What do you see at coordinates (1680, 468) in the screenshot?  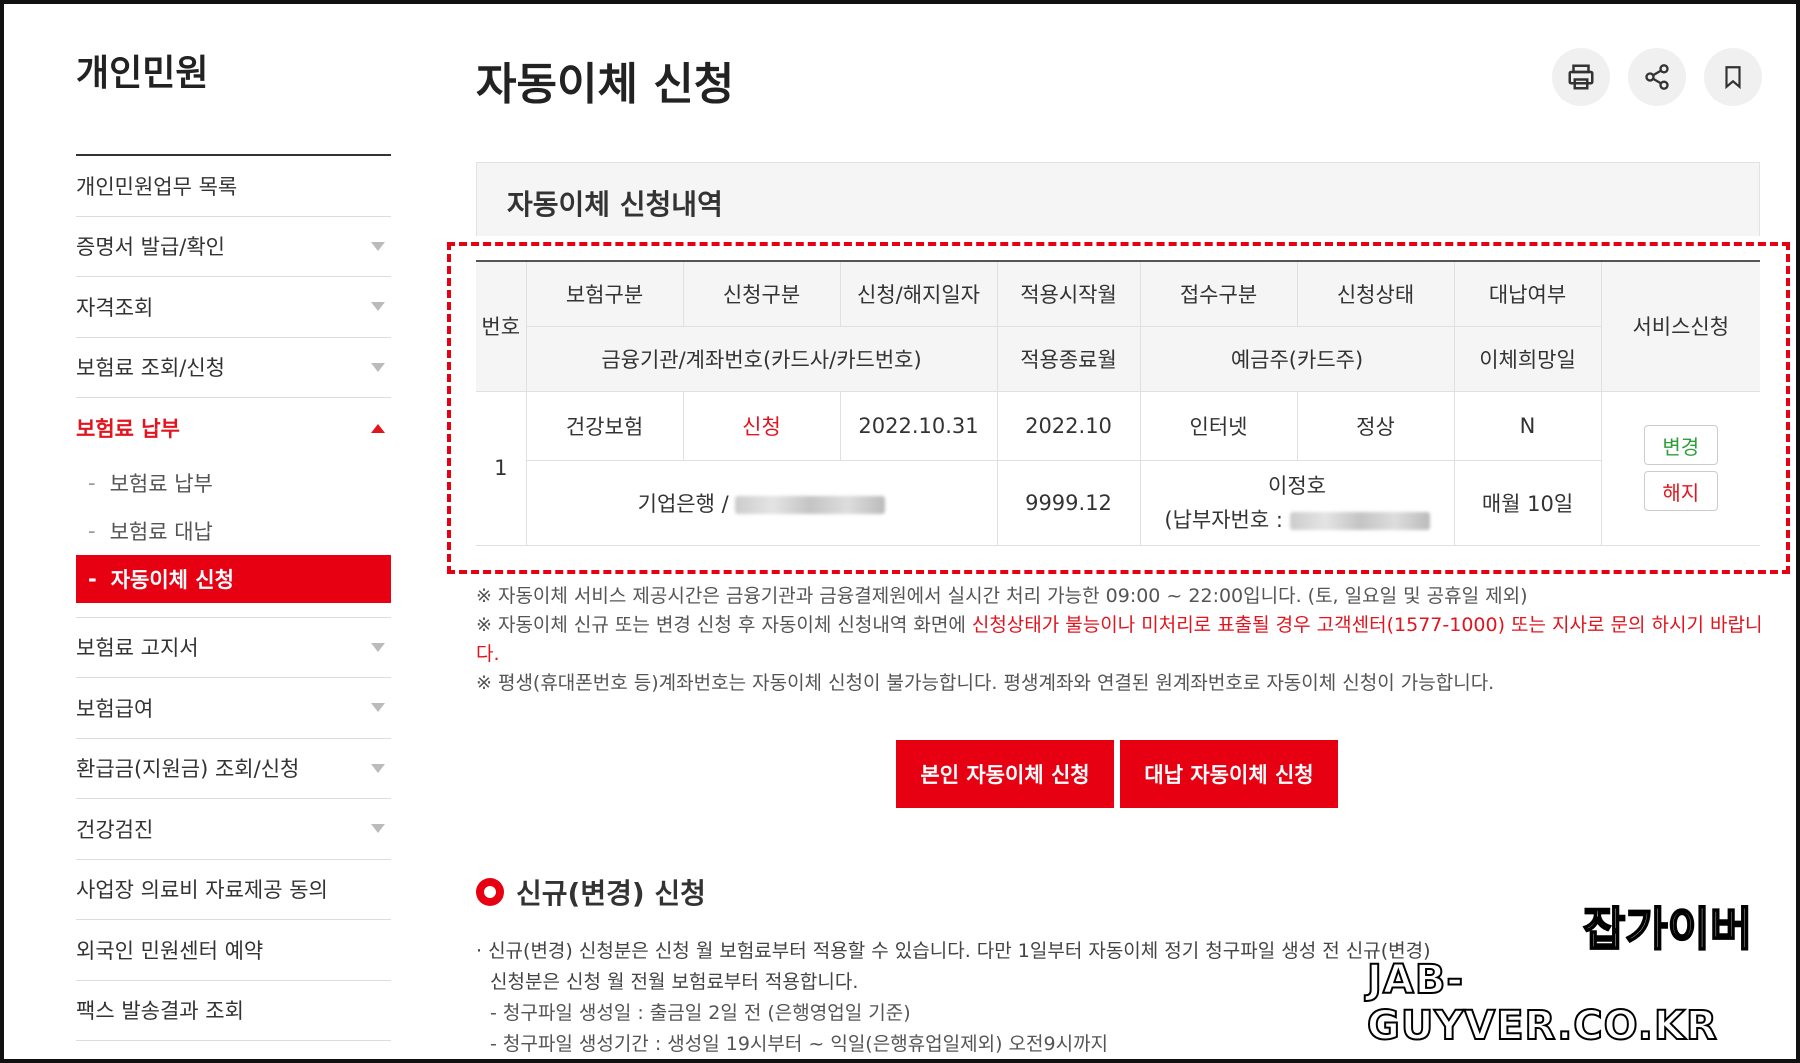 I see `cell-service: 변경 해지` at bounding box center [1680, 468].